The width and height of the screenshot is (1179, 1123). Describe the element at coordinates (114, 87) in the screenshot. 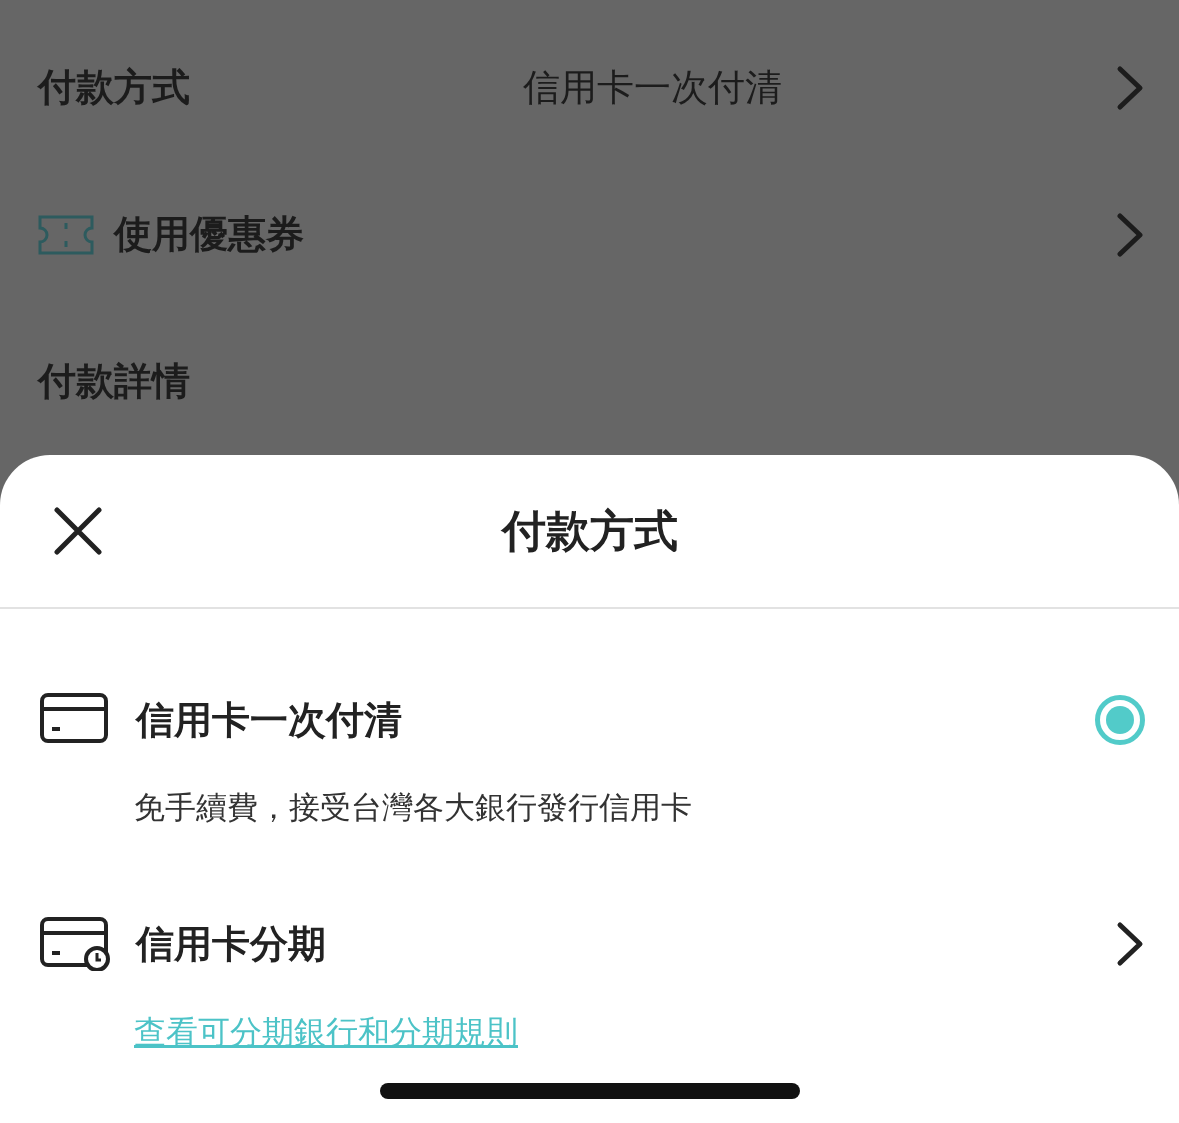

I see `row-label: 付款方式` at that location.